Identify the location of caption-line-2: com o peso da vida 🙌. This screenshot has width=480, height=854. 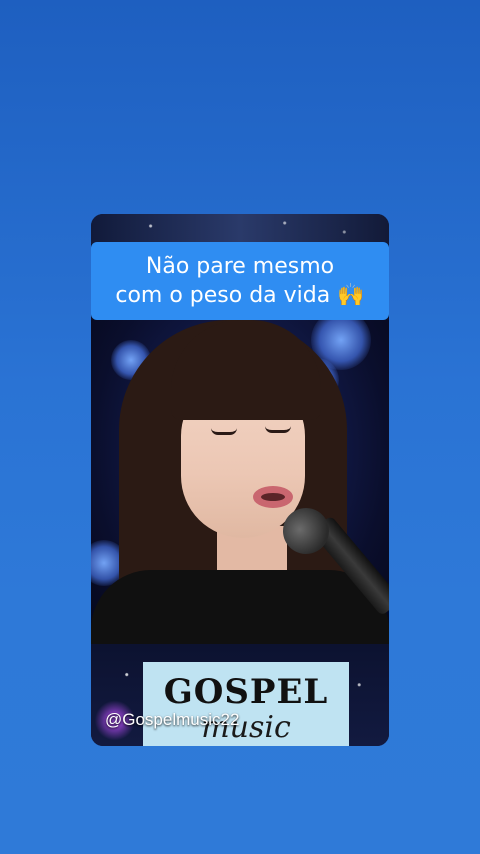
(240, 295).